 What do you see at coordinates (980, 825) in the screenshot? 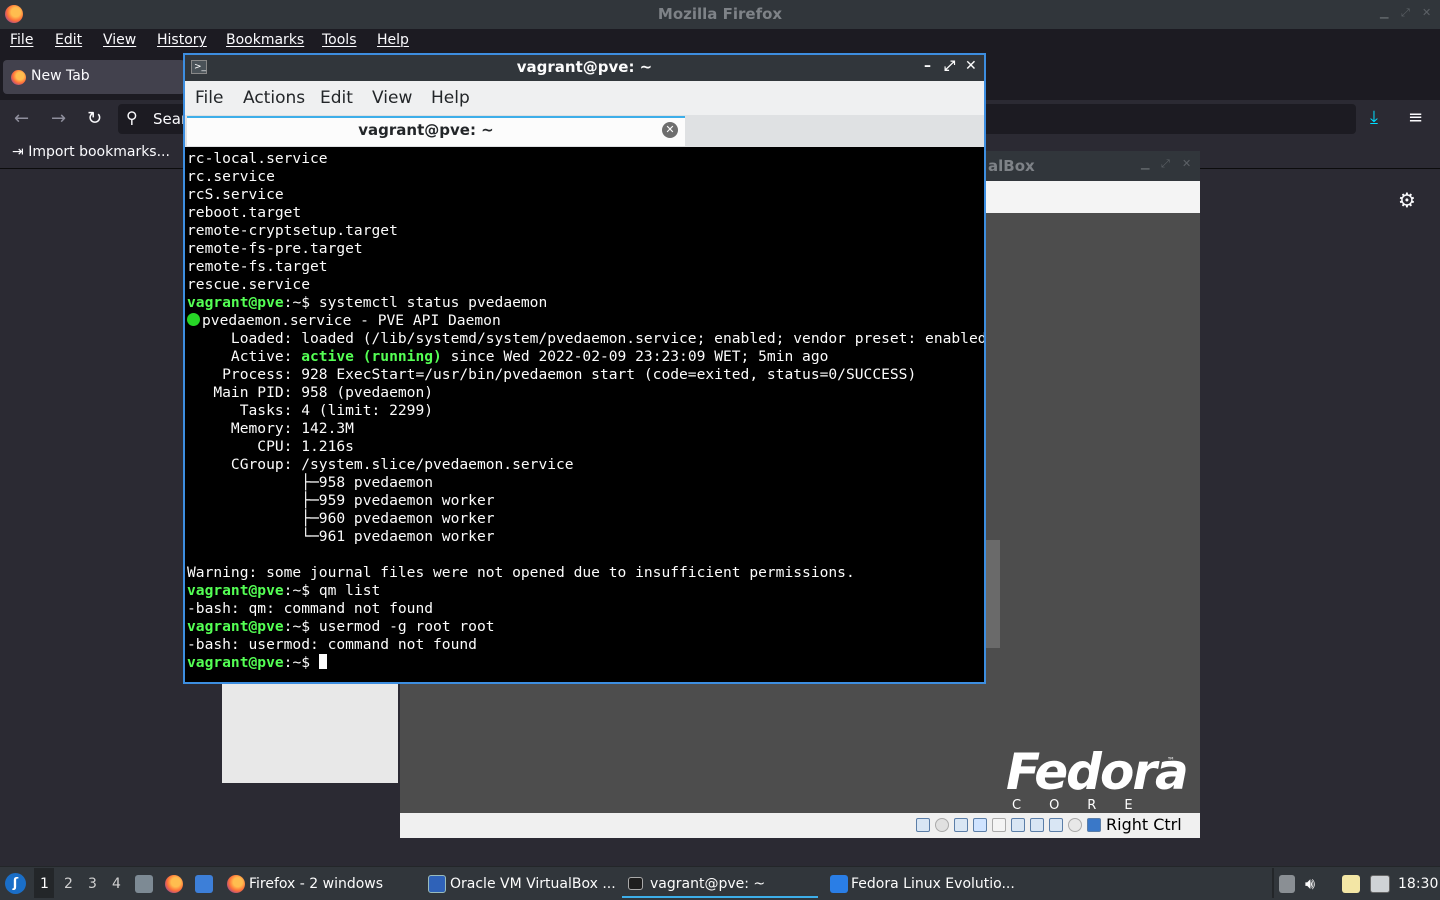
I see `usb-icon` at bounding box center [980, 825].